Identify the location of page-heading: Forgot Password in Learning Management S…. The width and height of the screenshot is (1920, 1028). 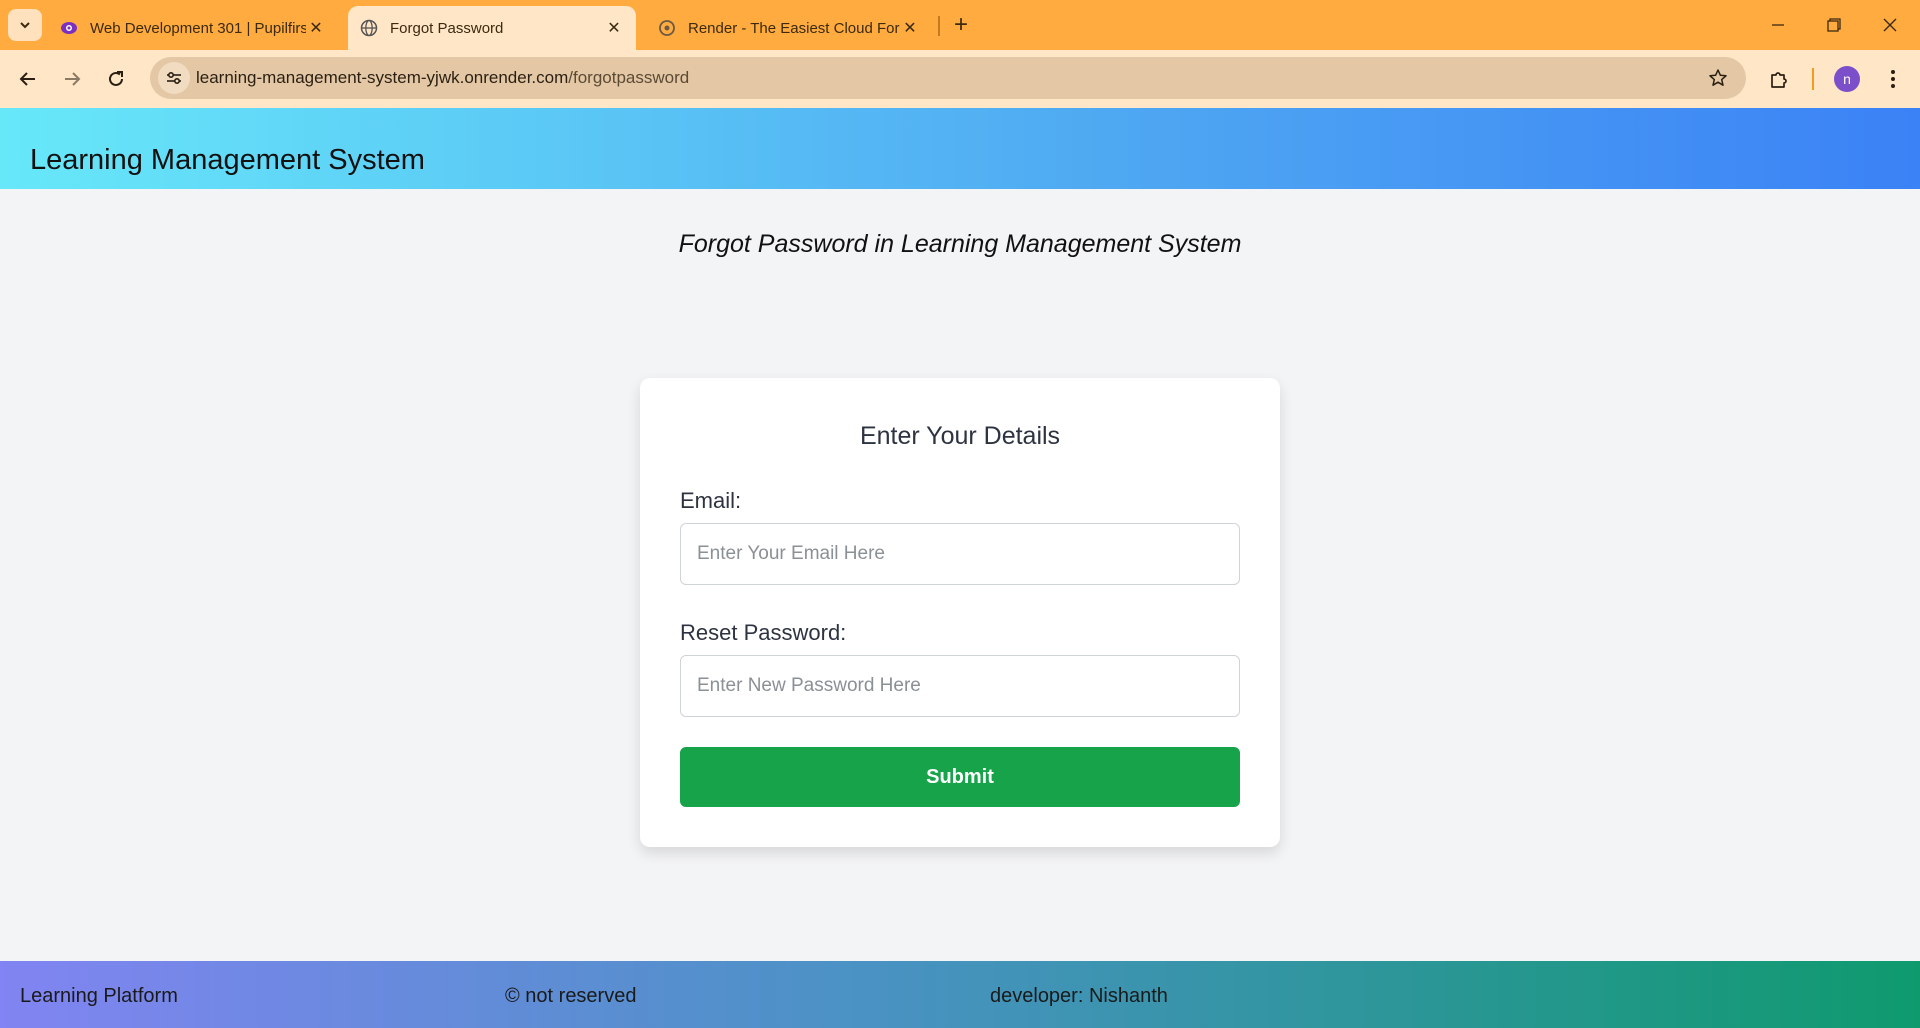
(960, 244).